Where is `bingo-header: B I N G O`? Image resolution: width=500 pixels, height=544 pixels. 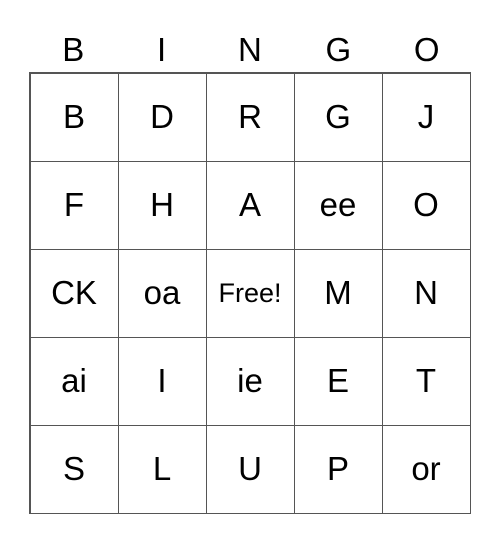 bingo-header: B I N G O is located at coordinates (250, 50).